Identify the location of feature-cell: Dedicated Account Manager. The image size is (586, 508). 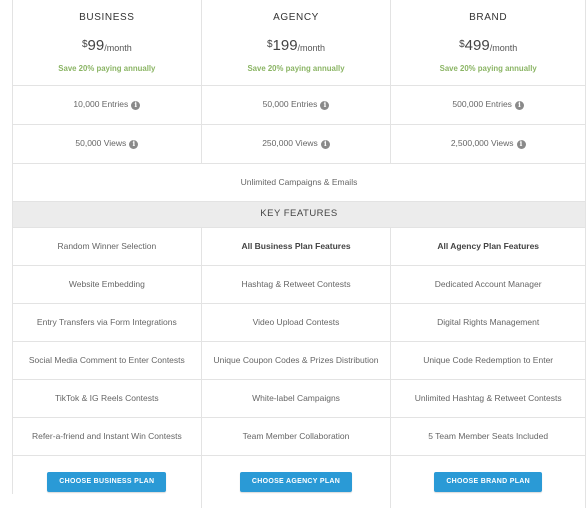
(488, 284).